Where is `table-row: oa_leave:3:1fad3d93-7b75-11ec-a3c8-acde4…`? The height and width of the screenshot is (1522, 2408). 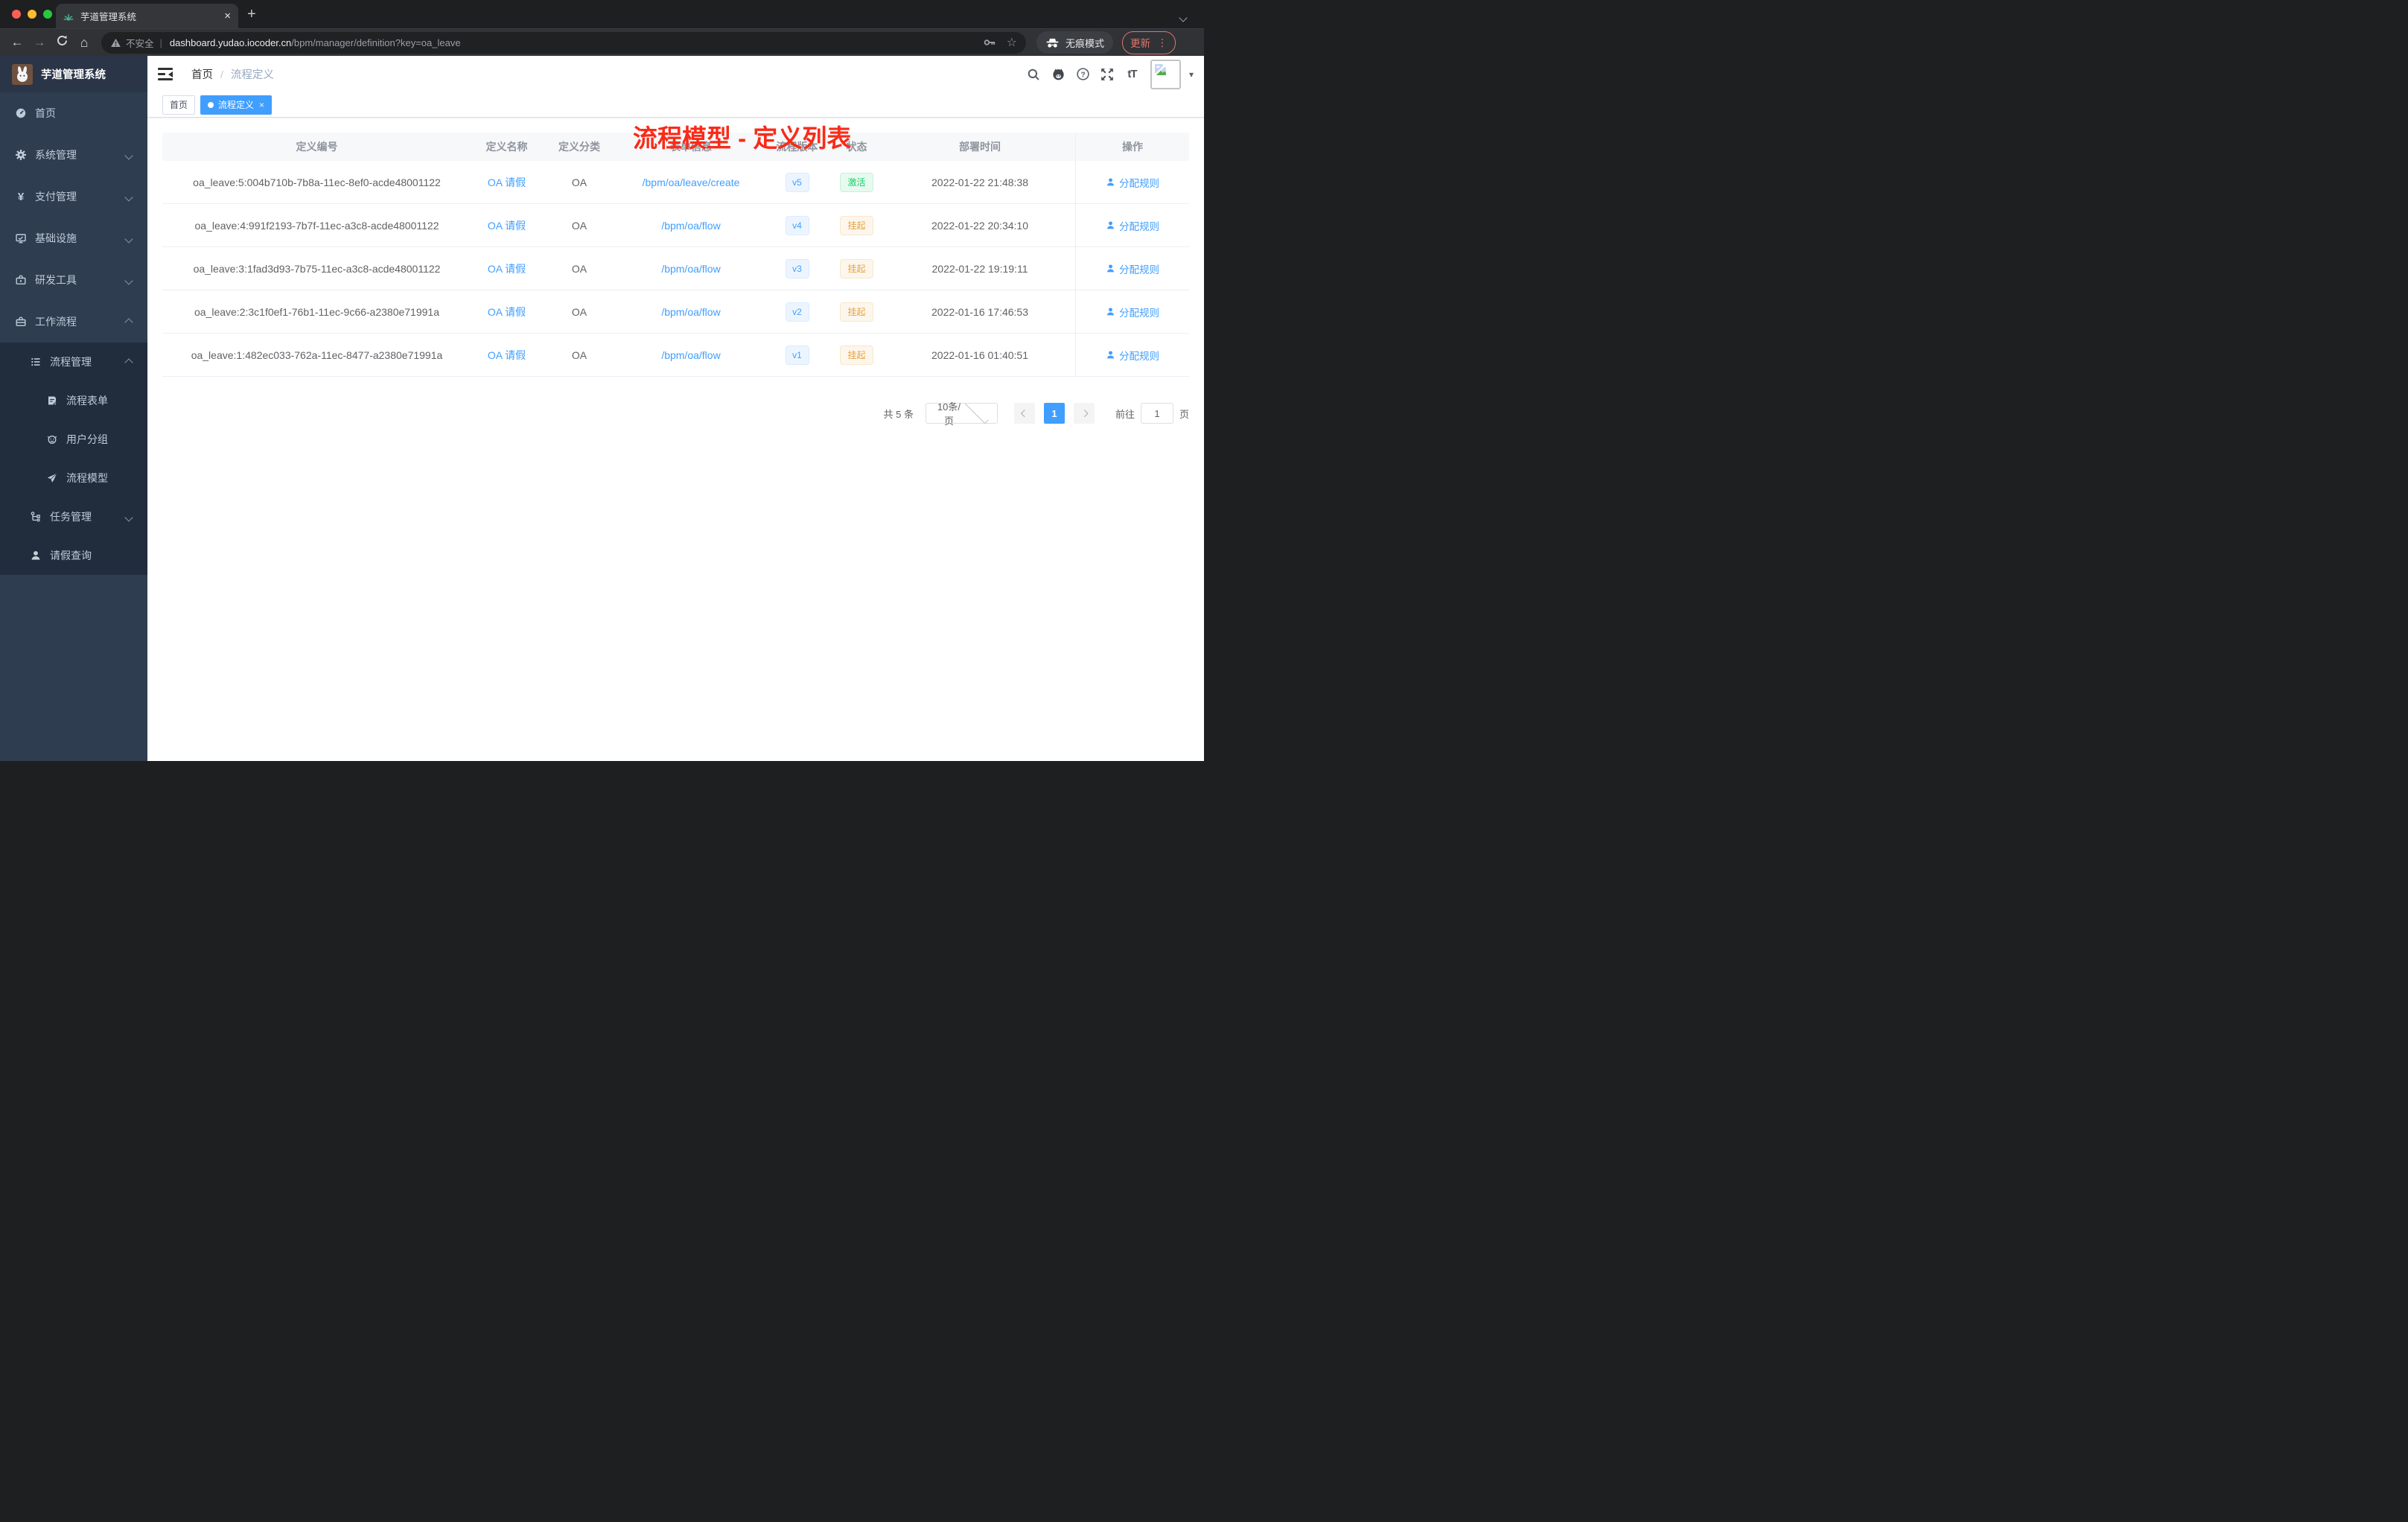 table-row: oa_leave:3:1fad3d93-7b75-11ec-a3c8-acde4… is located at coordinates (675, 268).